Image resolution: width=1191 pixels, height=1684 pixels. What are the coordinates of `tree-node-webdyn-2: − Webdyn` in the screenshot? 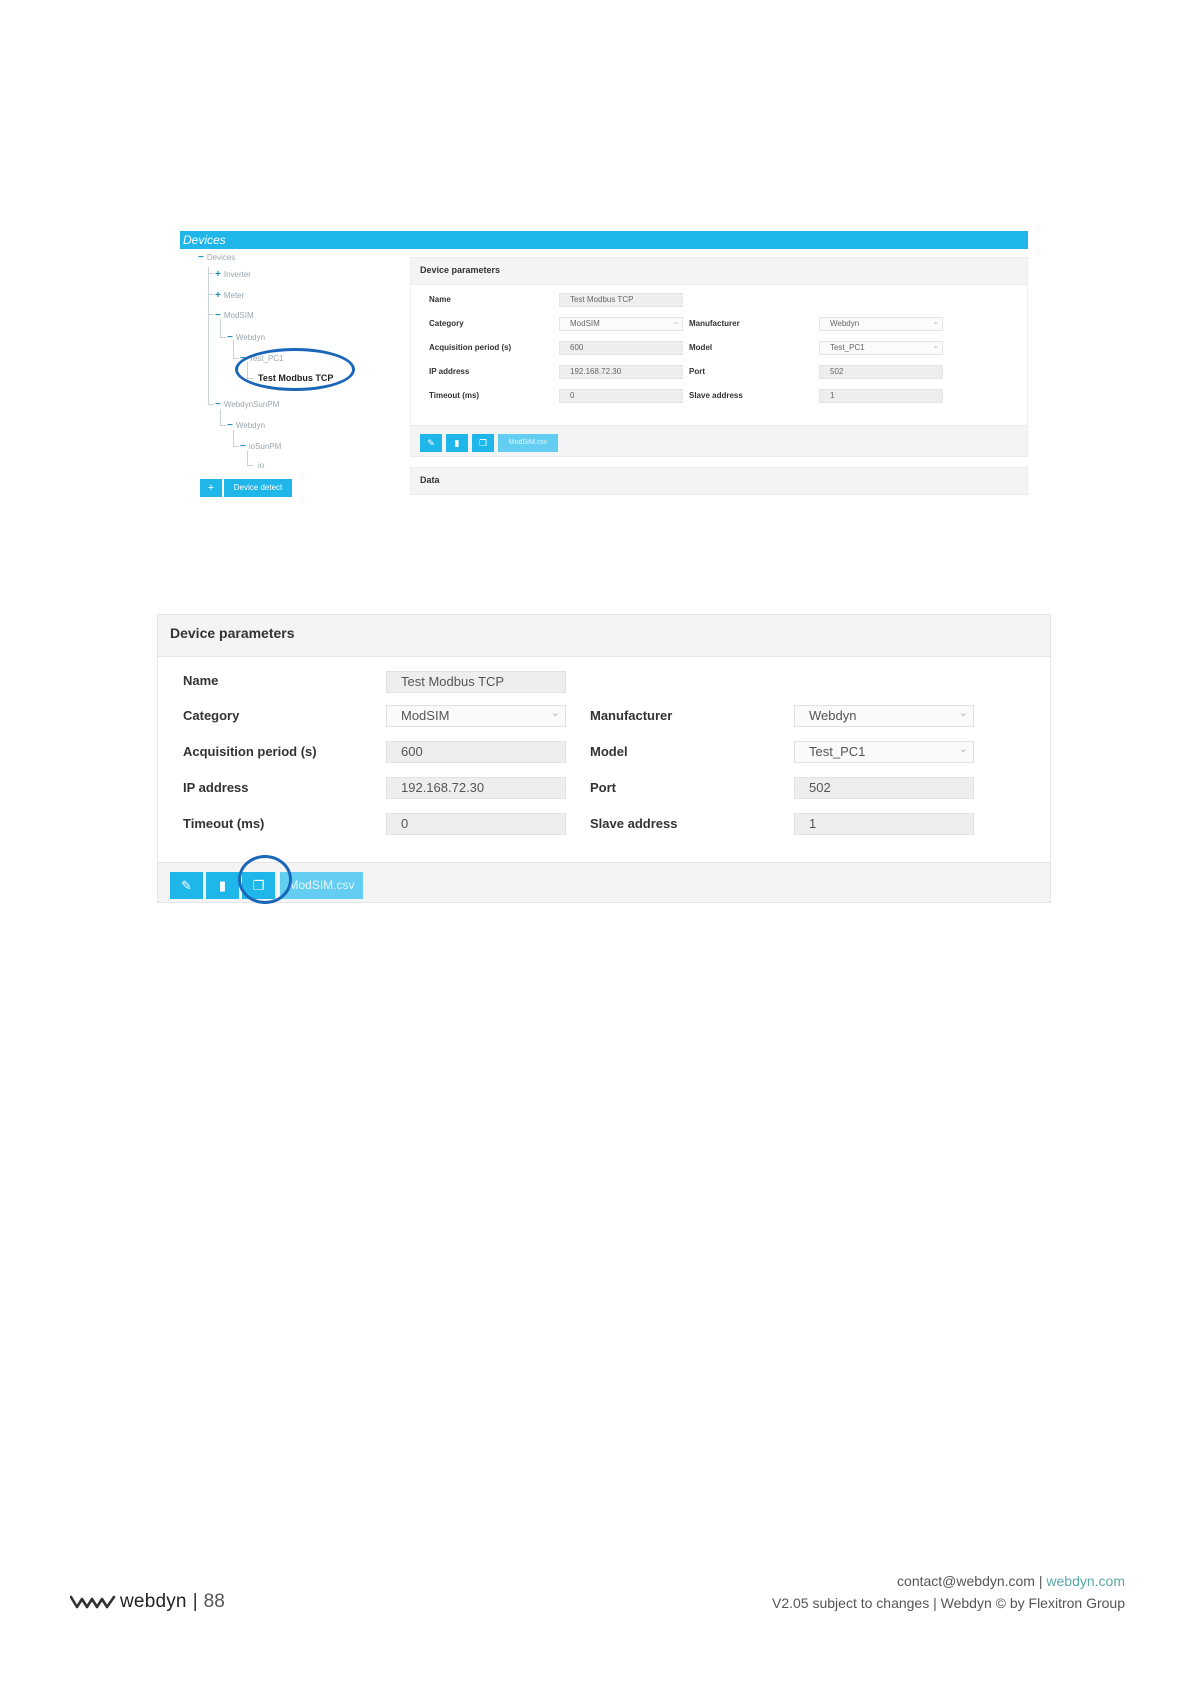 It's located at (246, 426).